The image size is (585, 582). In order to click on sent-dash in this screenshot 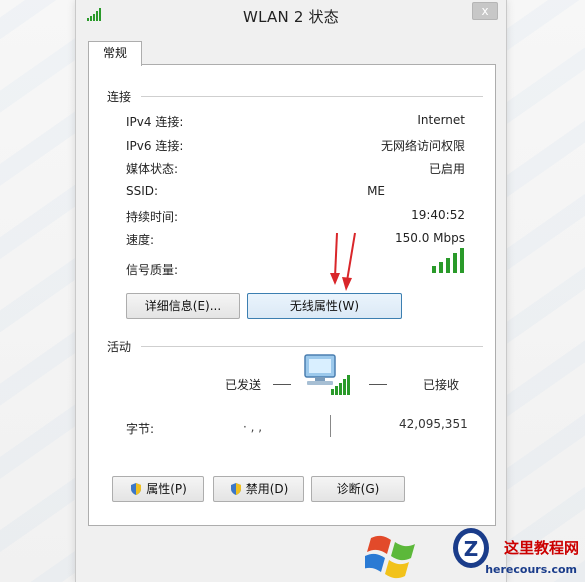, I will do `click(282, 384)`.